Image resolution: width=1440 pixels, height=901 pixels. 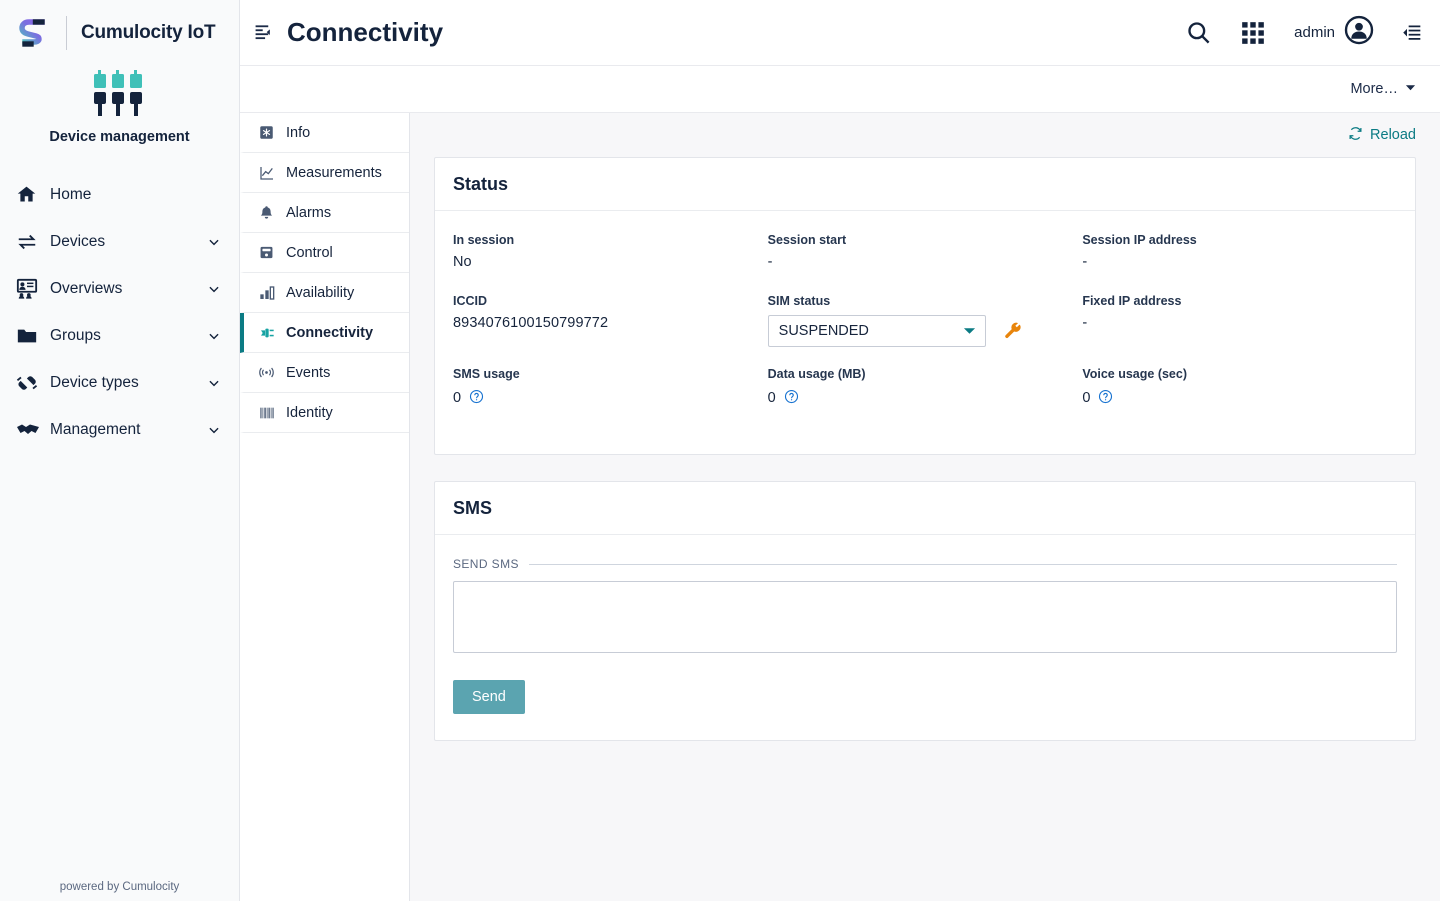 I want to click on sidebar-item-label: Device types, so click(x=94, y=382).